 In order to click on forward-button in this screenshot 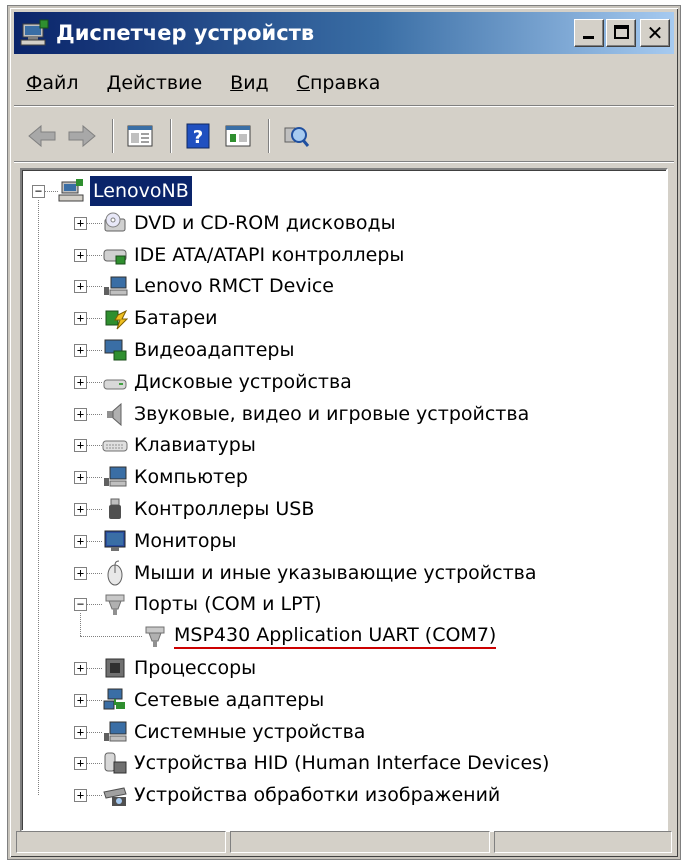, I will do `click(82, 136)`.